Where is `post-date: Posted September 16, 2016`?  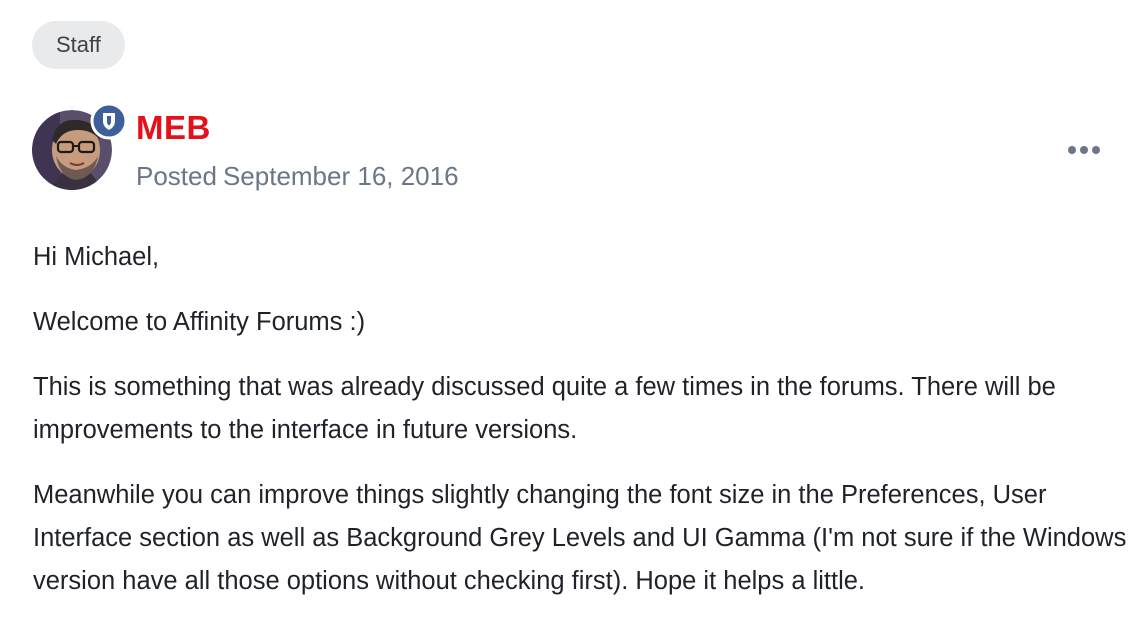 post-date: Posted September 16, 2016 is located at coordinates (297, 176).